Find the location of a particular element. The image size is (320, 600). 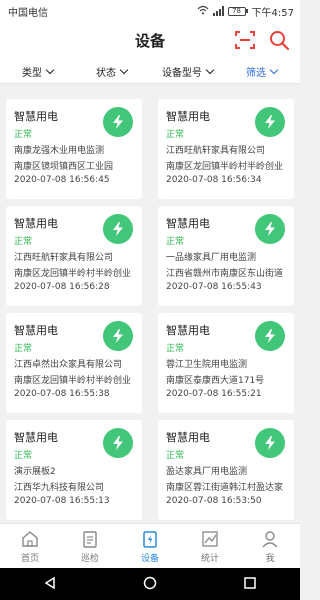

device-address: 南康区泰康西大道171号 is located at coordinates (215, 381).